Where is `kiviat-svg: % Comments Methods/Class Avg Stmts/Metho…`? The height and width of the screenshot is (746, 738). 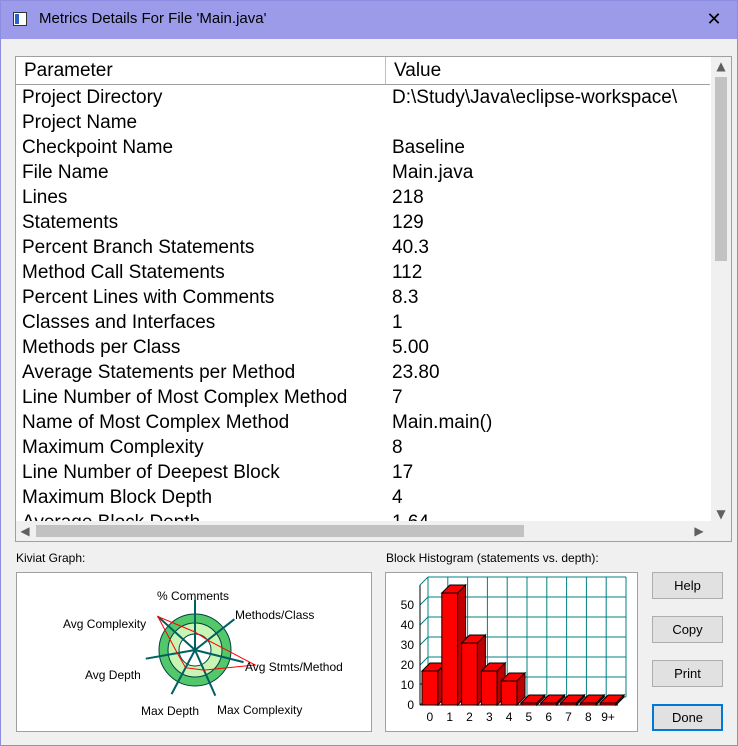
kiviat-svg: % Comments Methods/Class Avg Stmts/Metho… is located at coordinates (203, 653).